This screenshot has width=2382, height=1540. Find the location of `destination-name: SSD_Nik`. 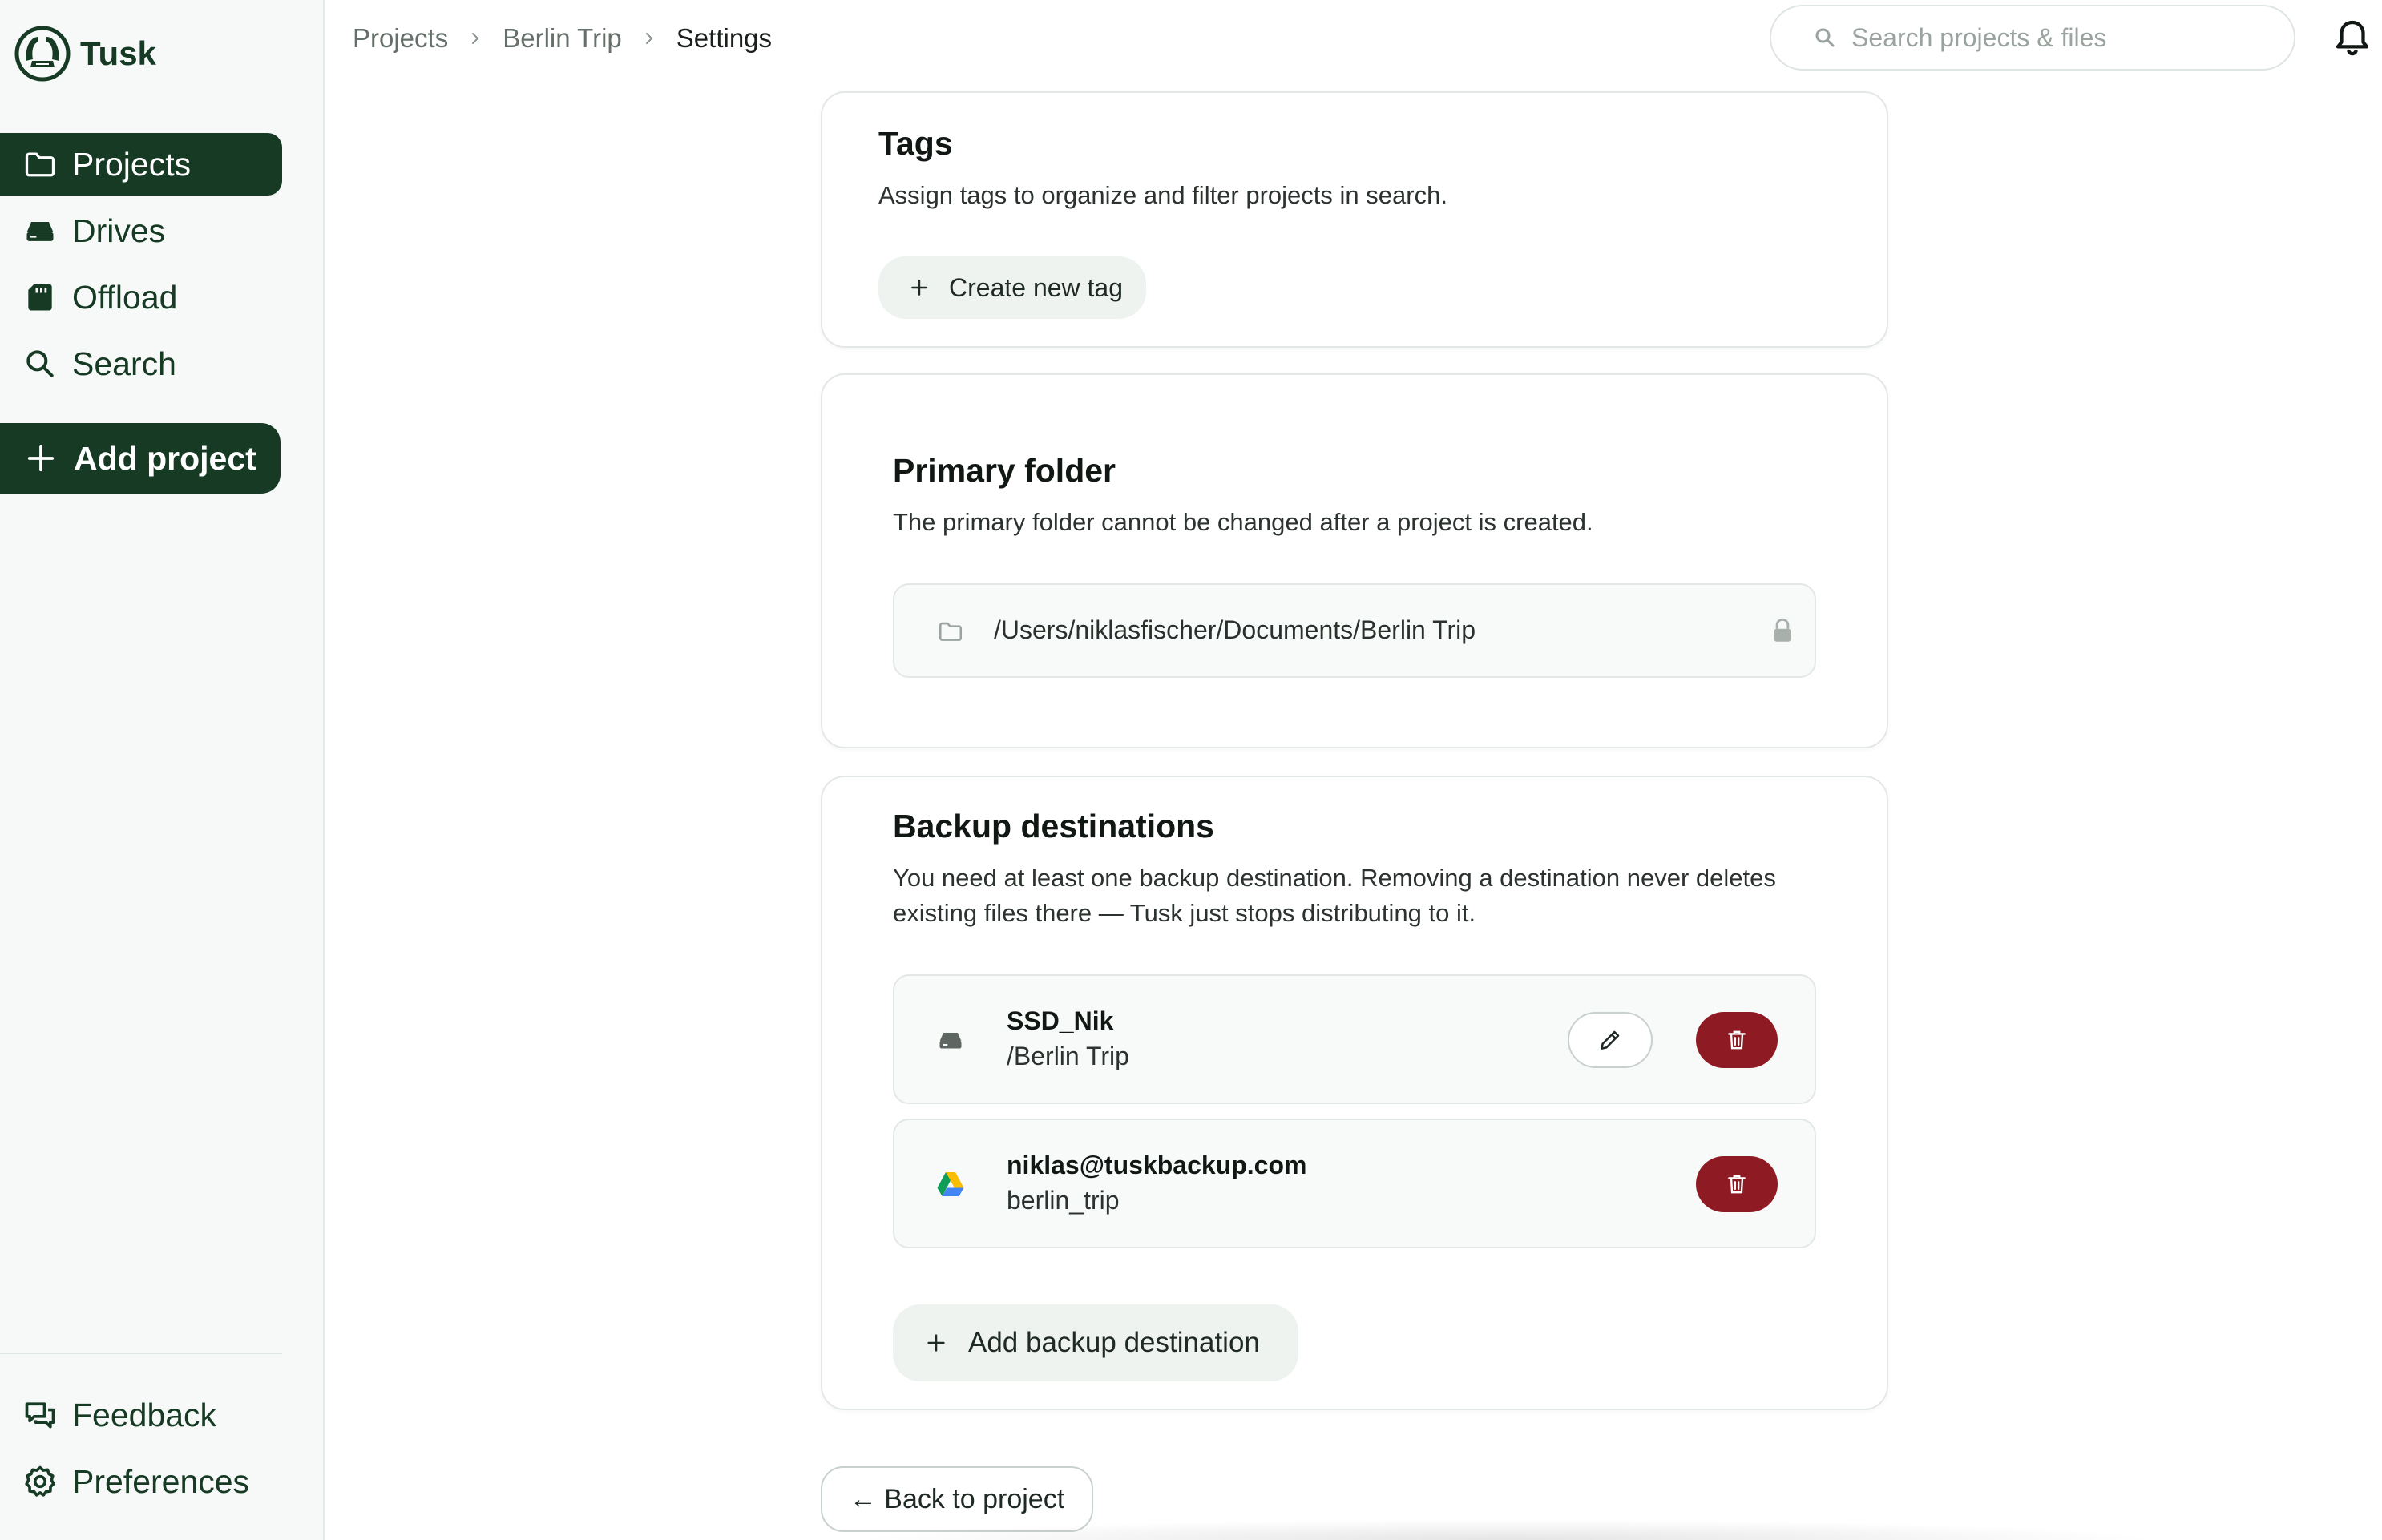

destination-name: SSD_Nik is located at coordinates (1060, 1021).